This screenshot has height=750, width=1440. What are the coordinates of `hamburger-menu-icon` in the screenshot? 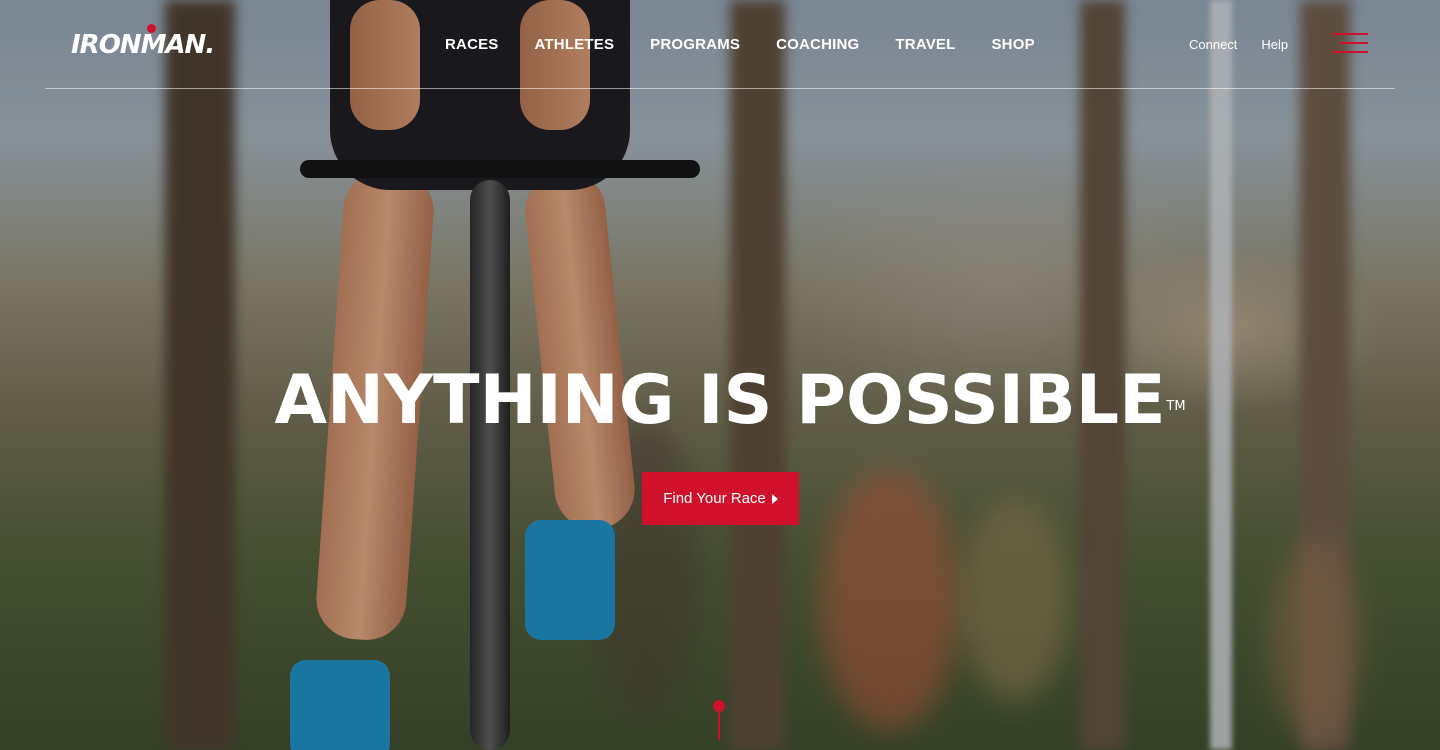 It's located at (1350, 44).